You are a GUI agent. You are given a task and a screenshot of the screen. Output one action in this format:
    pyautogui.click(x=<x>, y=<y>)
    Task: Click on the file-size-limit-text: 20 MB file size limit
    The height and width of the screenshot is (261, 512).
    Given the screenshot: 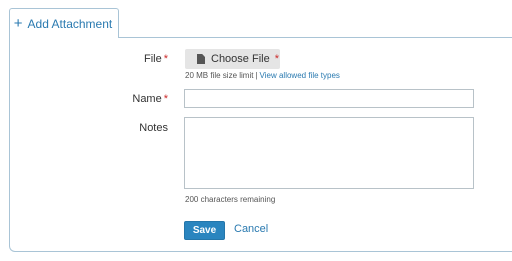 What is the action you would take?
    pyautogui.click(x=219, y=75)
    